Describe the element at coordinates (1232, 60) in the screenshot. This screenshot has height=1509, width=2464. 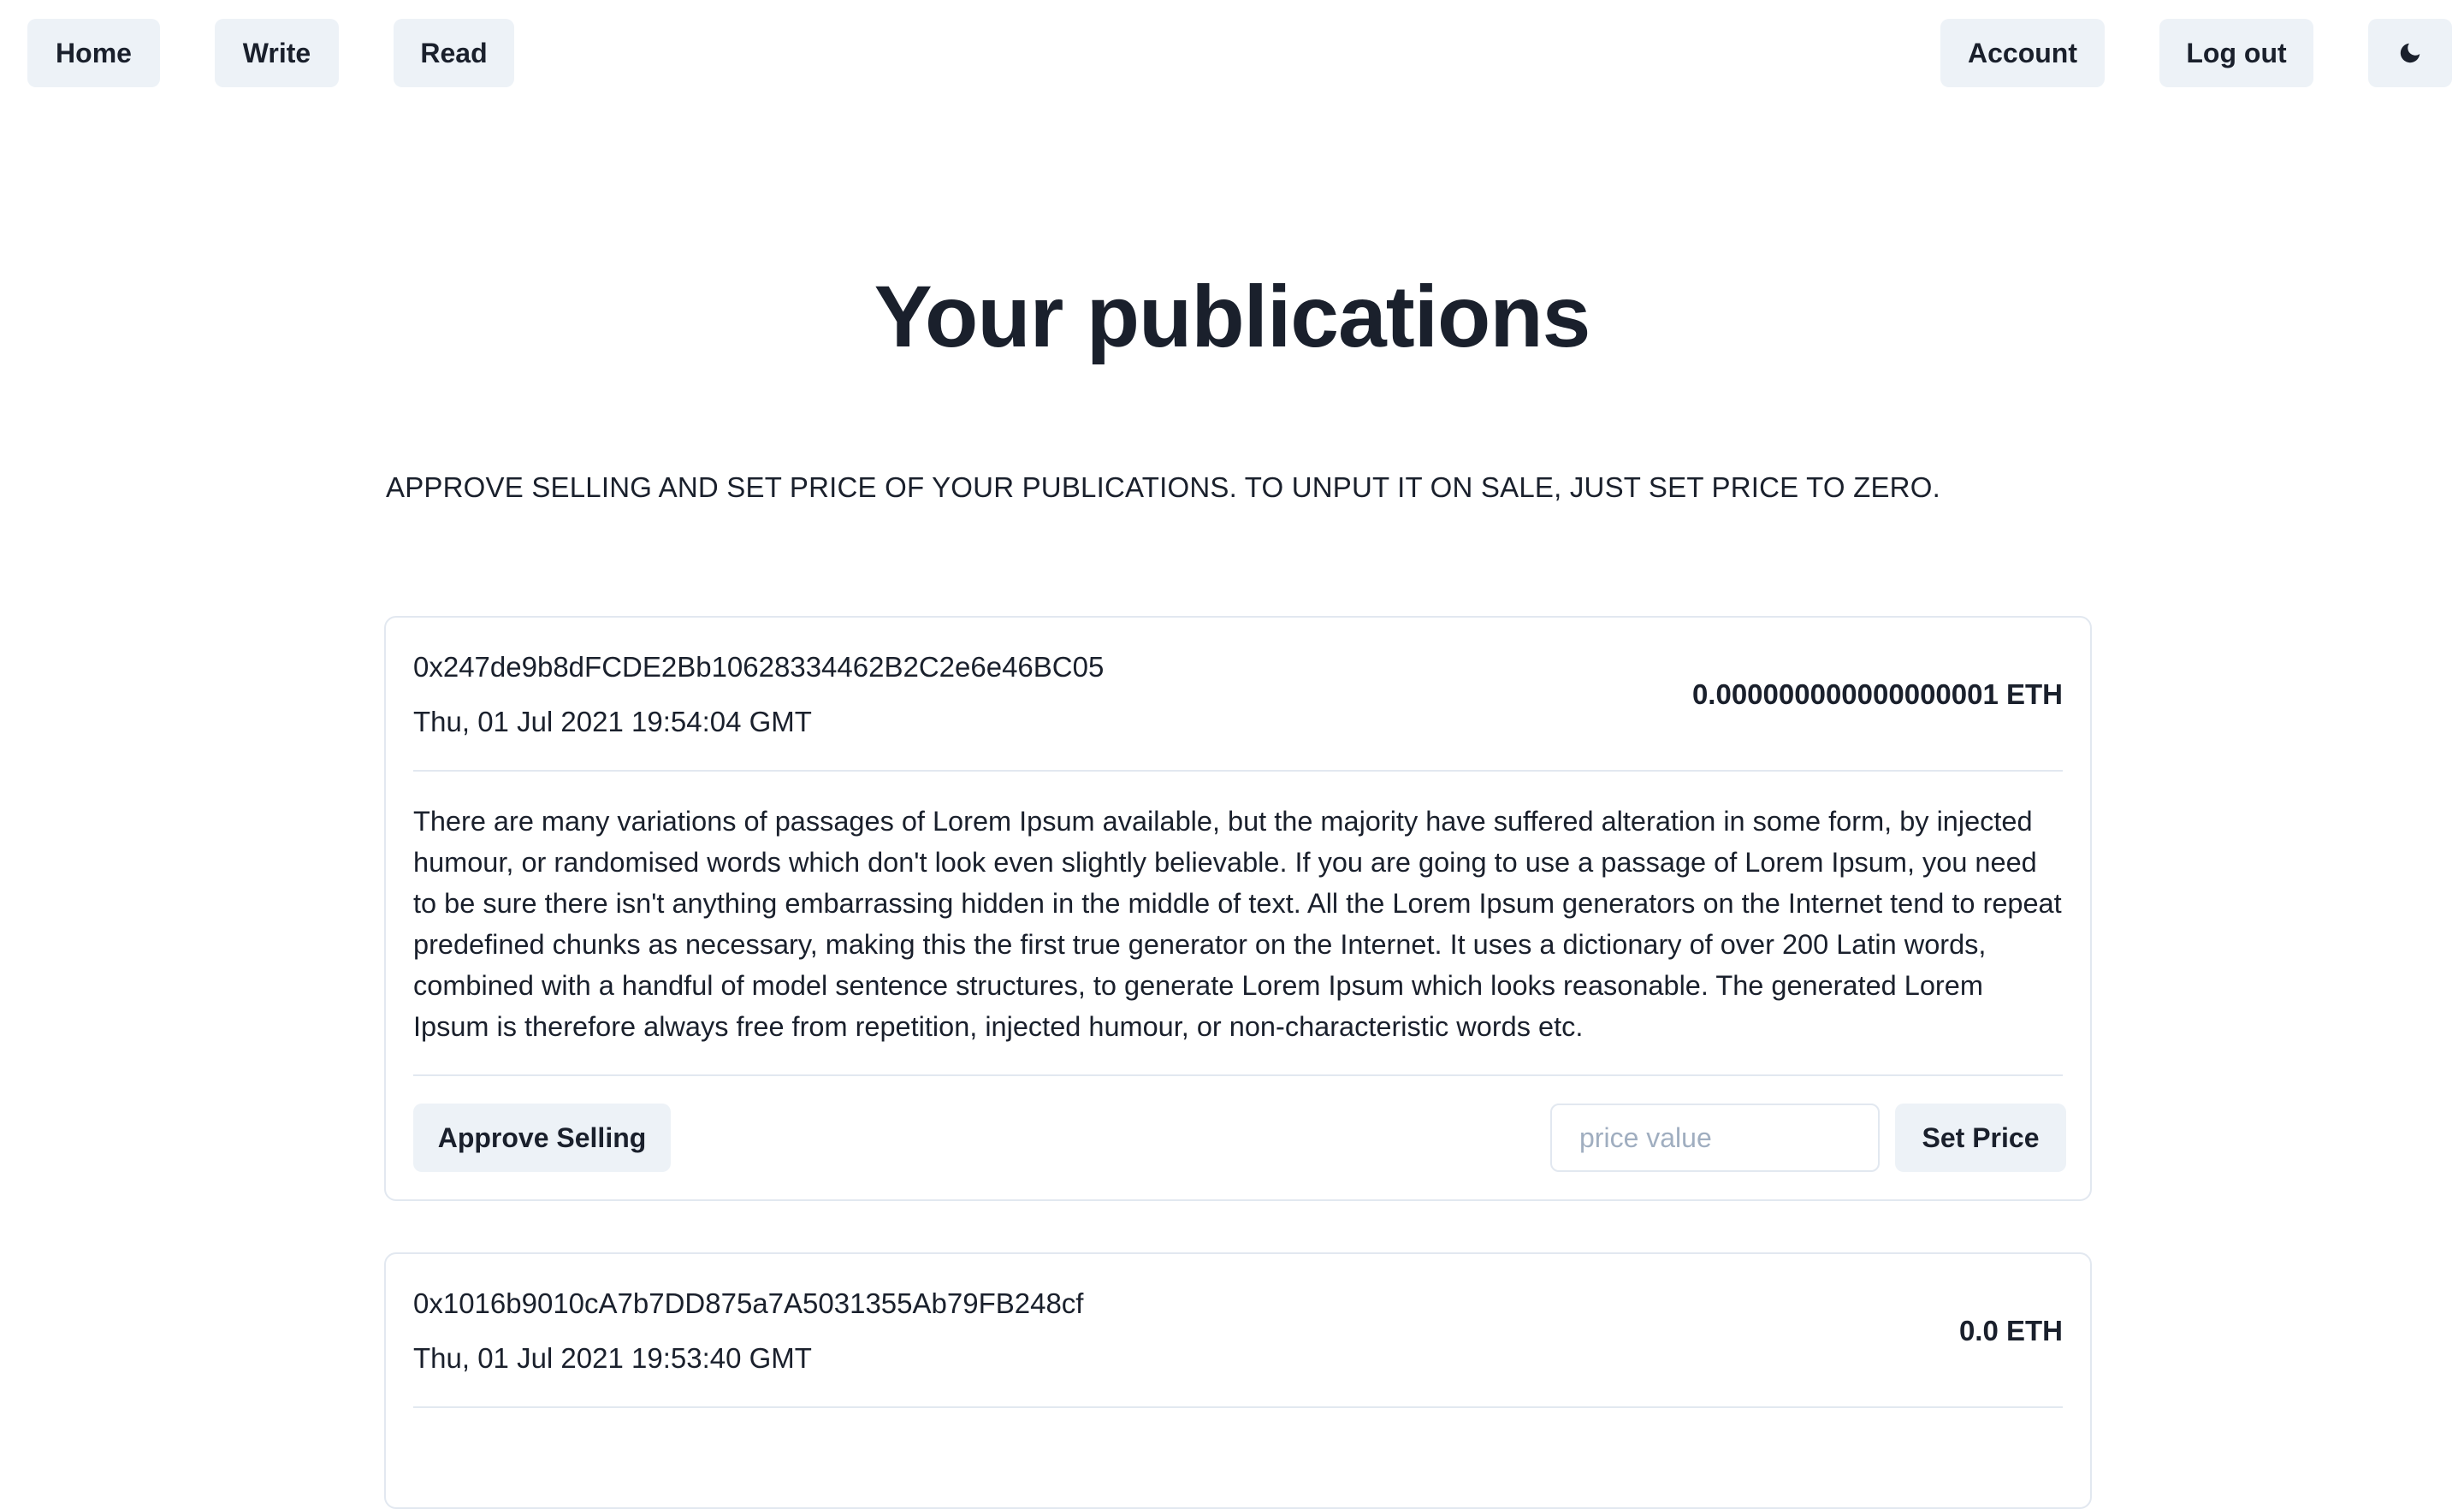
I see `top-nav: Home Write Read Account Log out` at that location.